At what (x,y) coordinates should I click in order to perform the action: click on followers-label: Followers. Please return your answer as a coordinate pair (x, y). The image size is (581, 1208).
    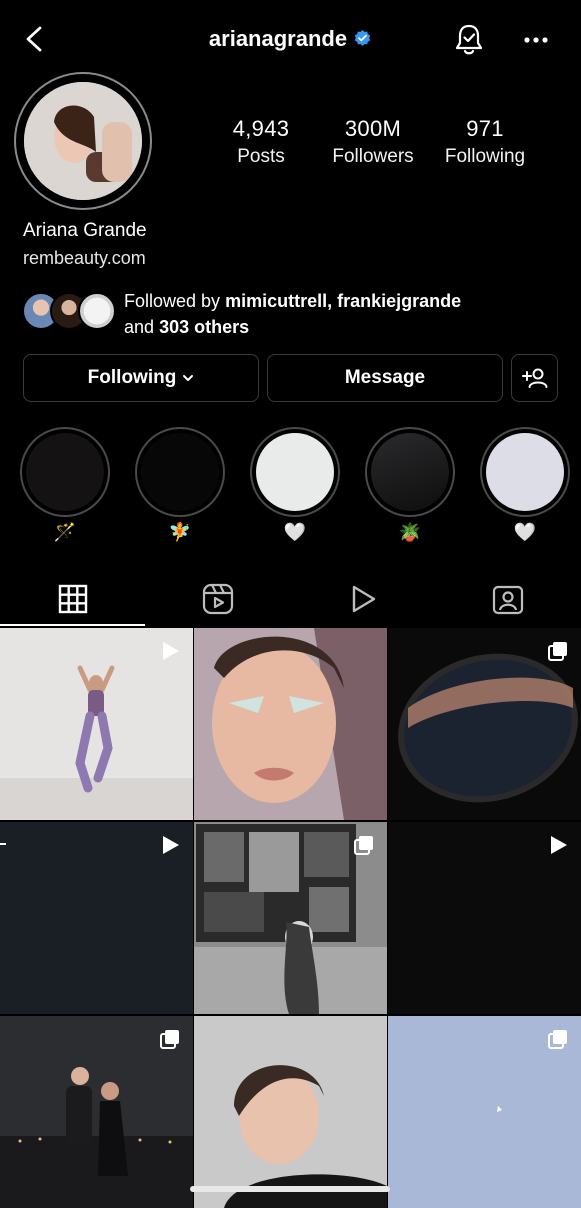
    Looking at the image, I should click on (373, 156).